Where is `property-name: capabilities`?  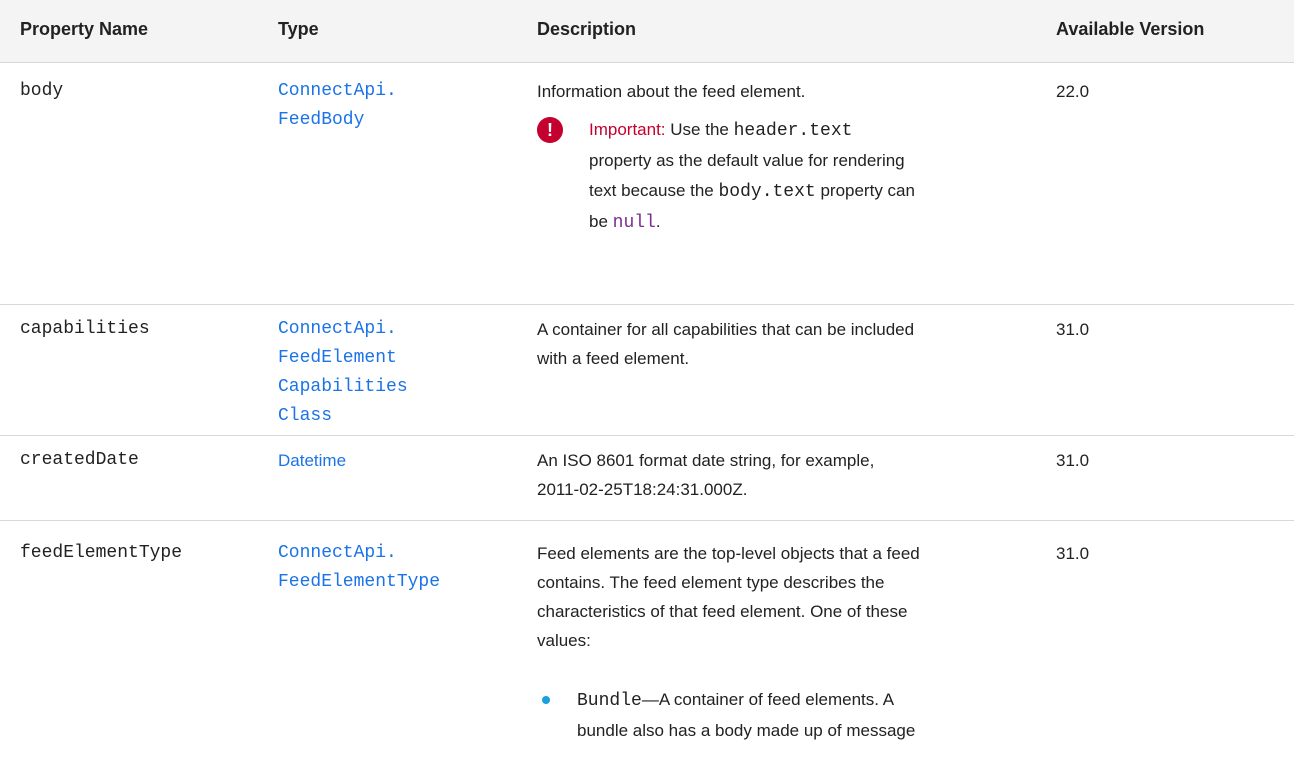 property-name: capabilities is located at coordinates (85, 329).